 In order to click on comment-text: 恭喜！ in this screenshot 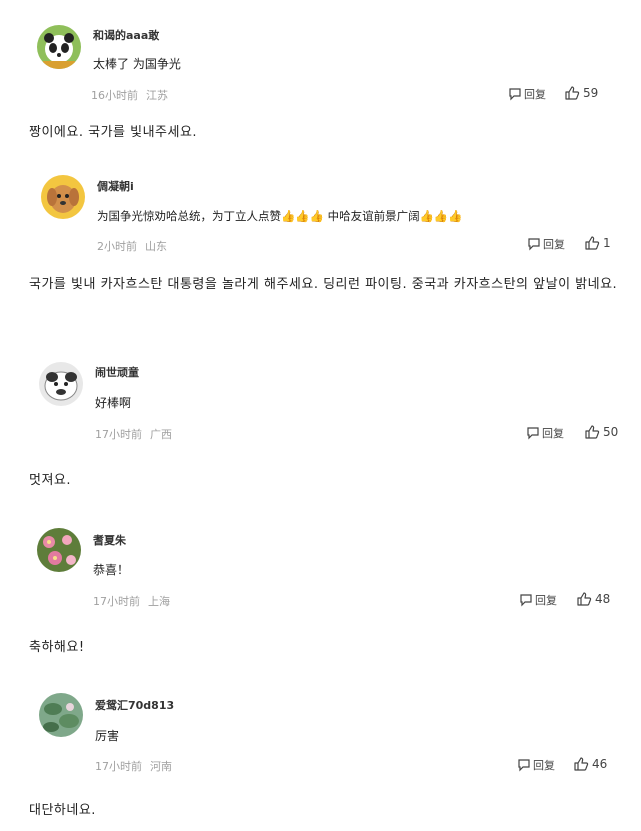, I will do `click(111, 570)`.